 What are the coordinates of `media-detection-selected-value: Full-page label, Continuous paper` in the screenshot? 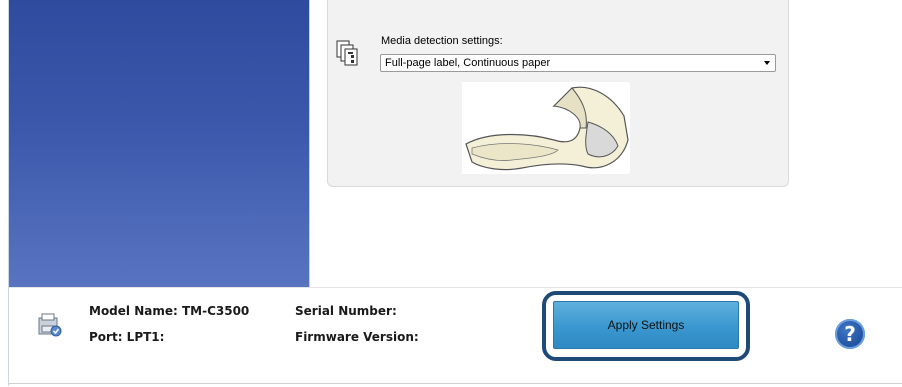 It's located at (468, 63).